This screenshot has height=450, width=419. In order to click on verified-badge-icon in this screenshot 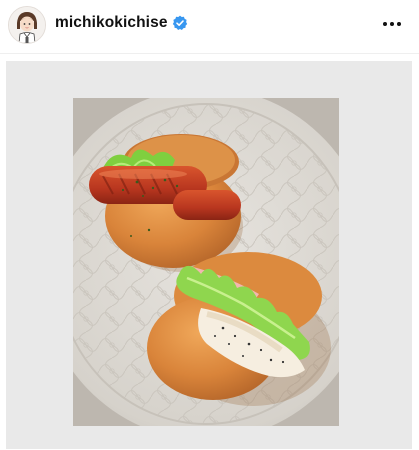, I will do `click(180, 22)`.